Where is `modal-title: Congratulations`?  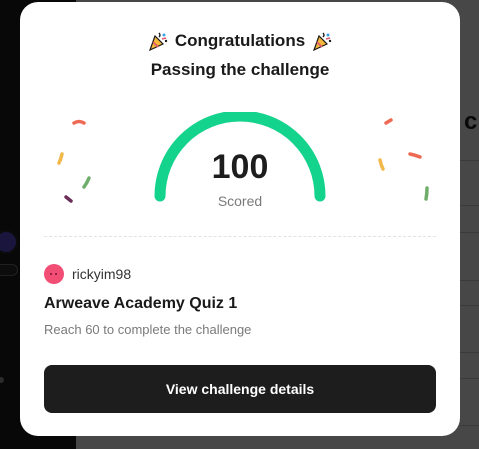
modal-title: Congratulations is located at coordinates (240, 40).